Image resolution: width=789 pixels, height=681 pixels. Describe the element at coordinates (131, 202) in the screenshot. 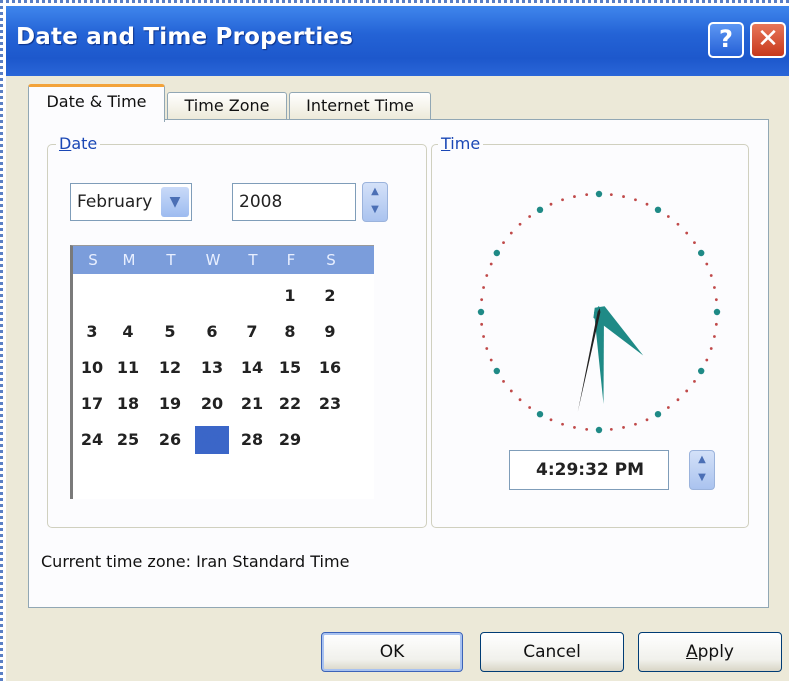

I see `month-select: February ▼` at that location.